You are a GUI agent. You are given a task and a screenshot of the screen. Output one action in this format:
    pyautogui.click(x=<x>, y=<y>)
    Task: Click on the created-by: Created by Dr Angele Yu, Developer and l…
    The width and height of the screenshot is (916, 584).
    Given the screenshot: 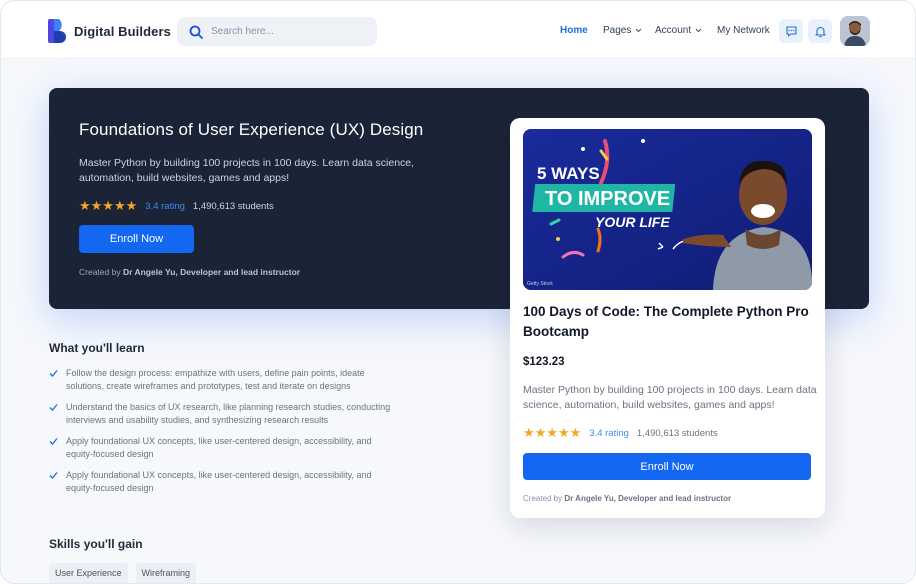 What is the action you would take?
    pyautogui.click(x=189, y=272)
    